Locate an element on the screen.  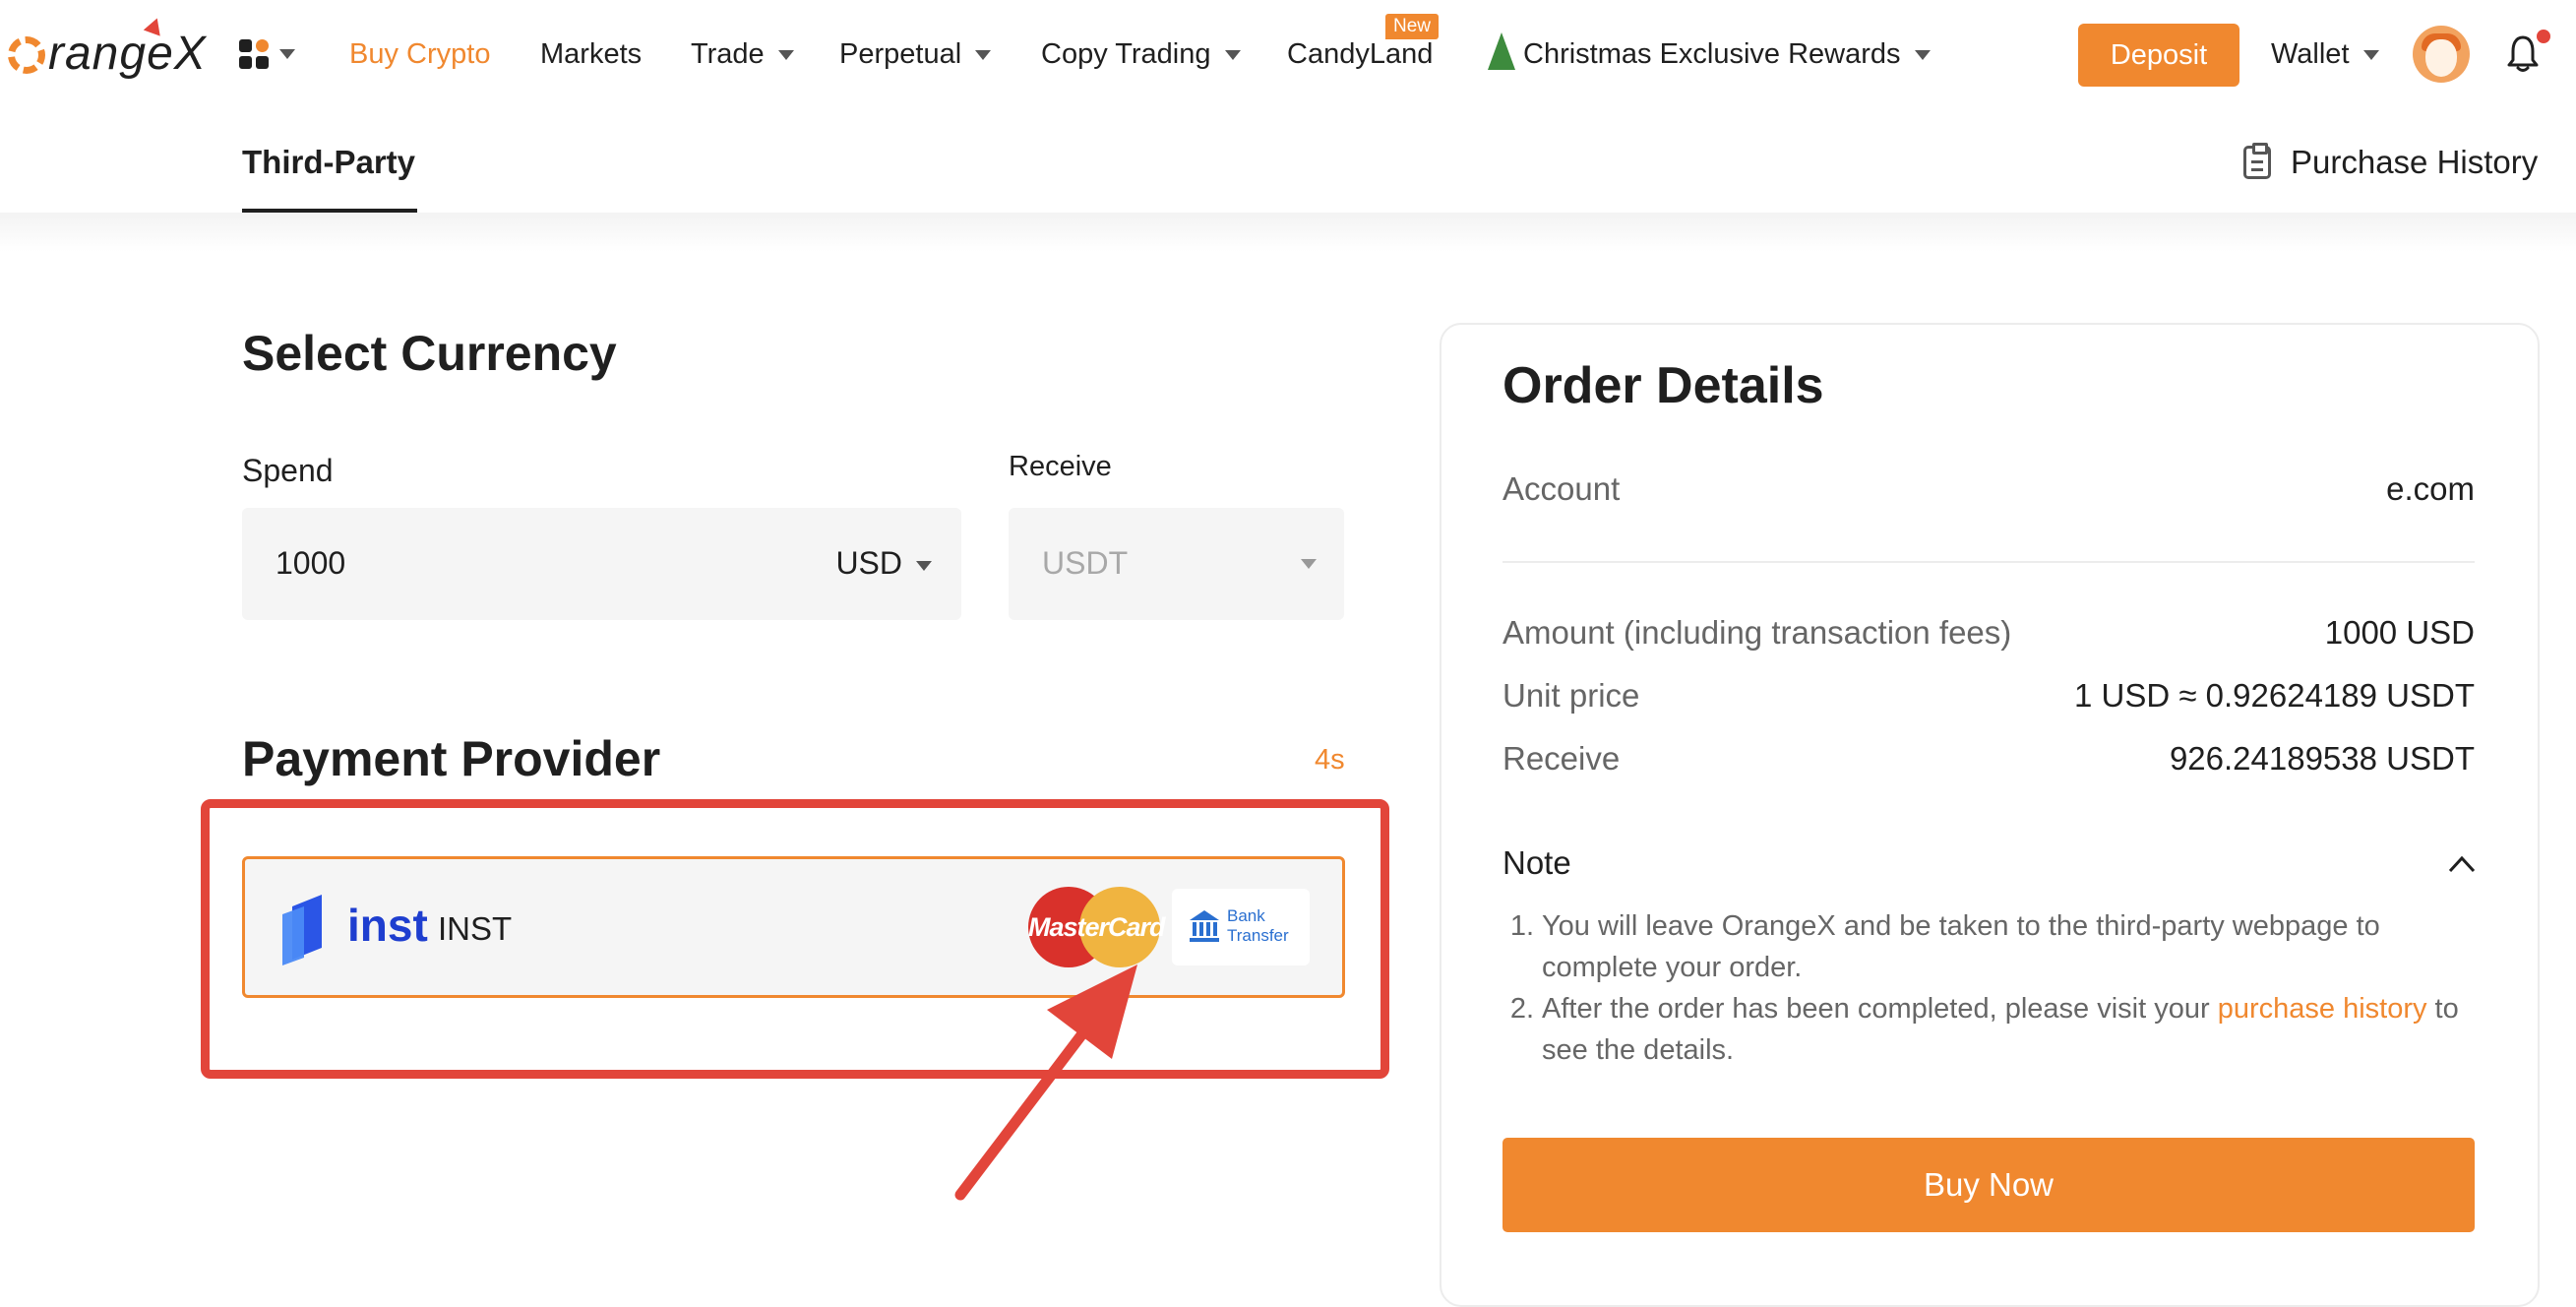
nav-christmas-rewards: Christmas Exclusive Rewards is located at coordinates (1709, 54).